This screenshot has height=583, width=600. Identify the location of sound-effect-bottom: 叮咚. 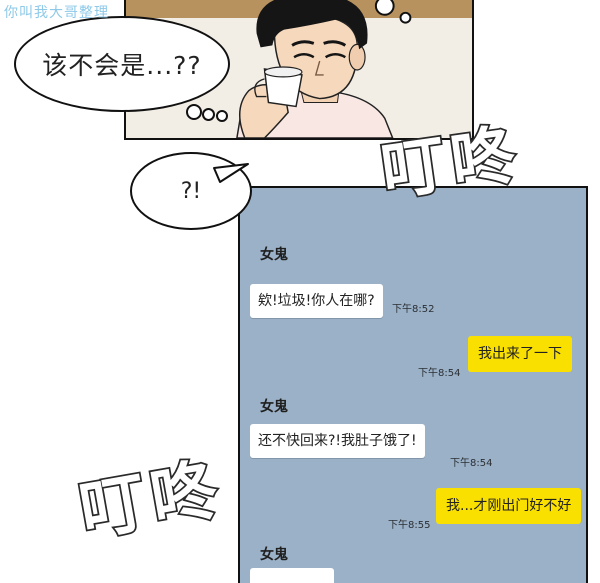
(151, 495).